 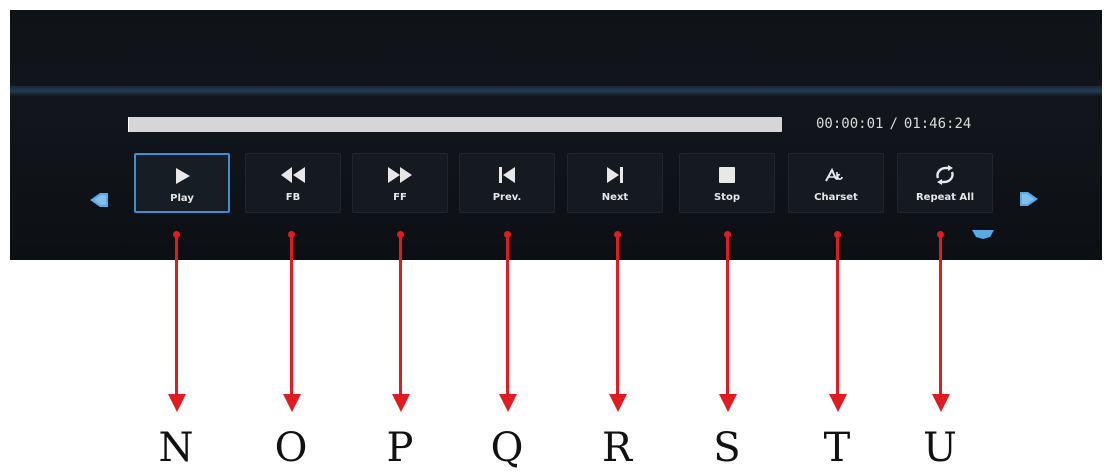 I want to click on stop-label: Stop, so click(x=726, y=197).